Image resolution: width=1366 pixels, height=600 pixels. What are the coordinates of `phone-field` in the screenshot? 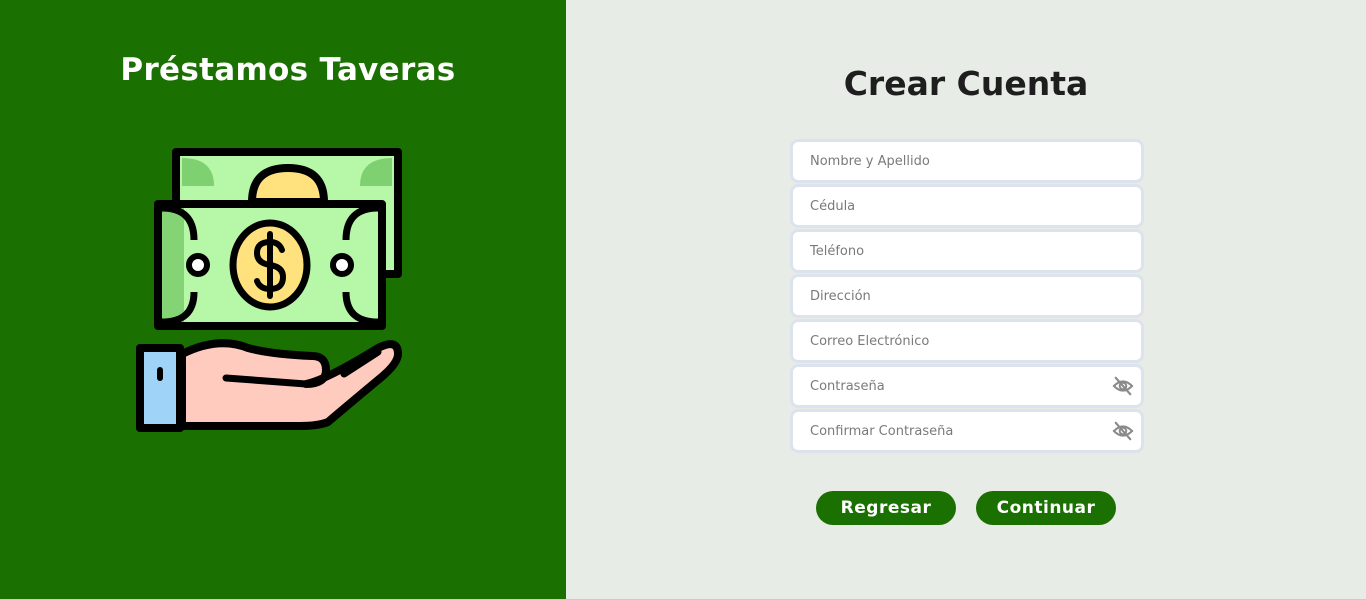 It's located at (967, 251).